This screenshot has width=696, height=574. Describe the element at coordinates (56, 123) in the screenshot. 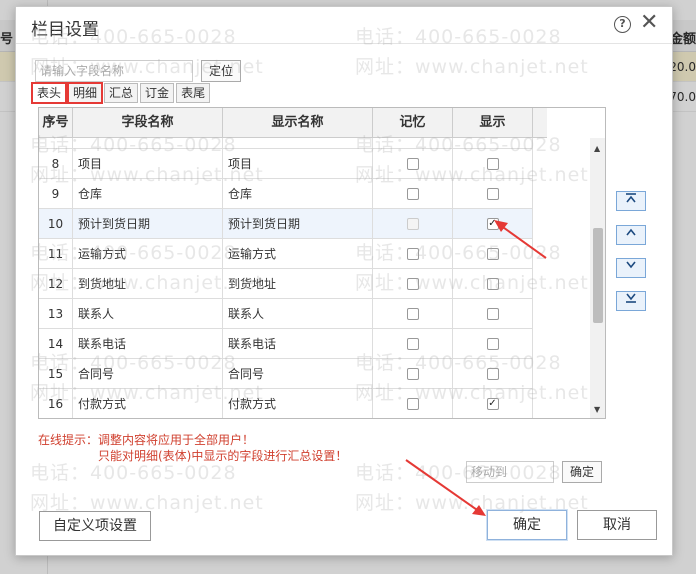

I see `column-header-no: 序号` at that location.